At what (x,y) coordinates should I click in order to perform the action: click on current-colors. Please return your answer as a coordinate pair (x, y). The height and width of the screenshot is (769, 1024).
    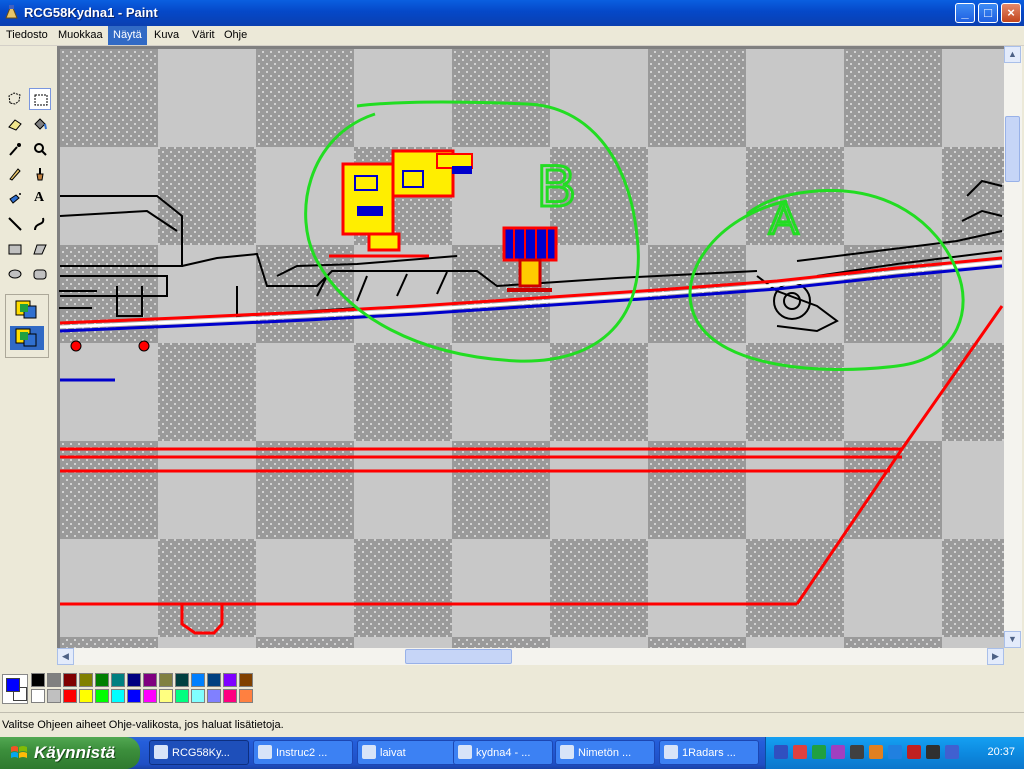
    Looking at the image, I should click on (15, 689).